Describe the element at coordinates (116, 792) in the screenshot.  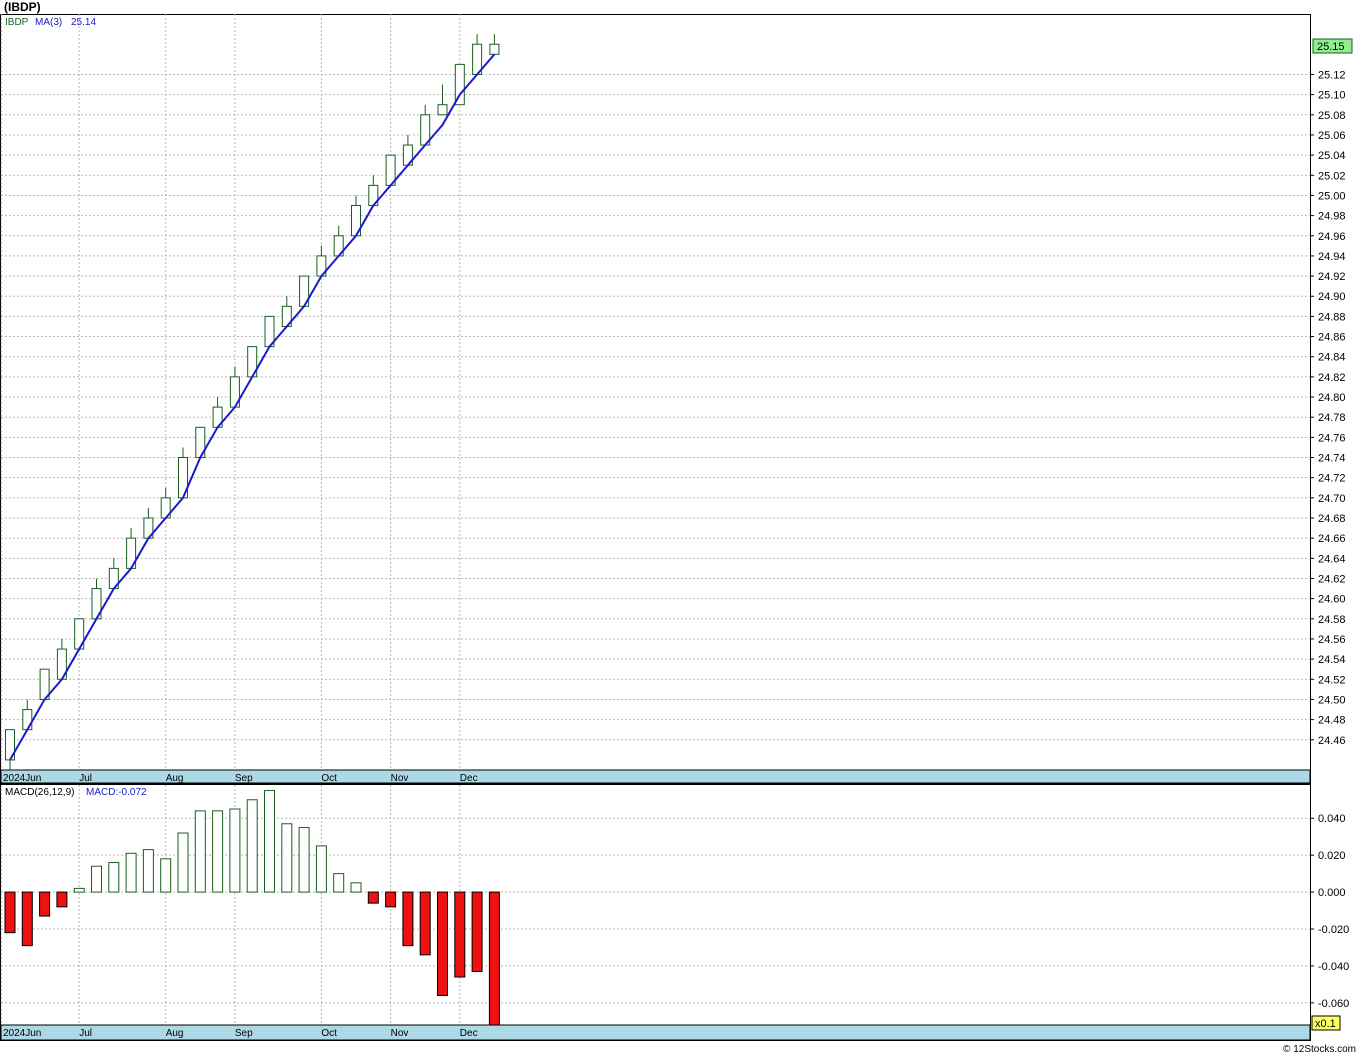
I see `macd-legend-value: MACD:-0.072` at that location.